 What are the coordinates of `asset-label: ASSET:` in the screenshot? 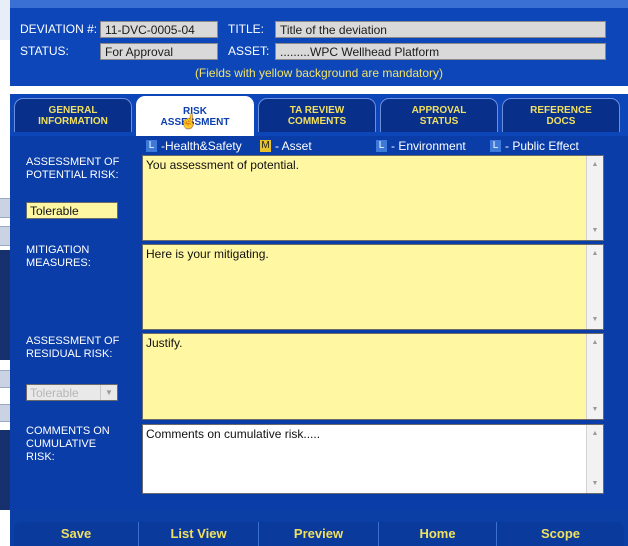 It's located at (249, 51).